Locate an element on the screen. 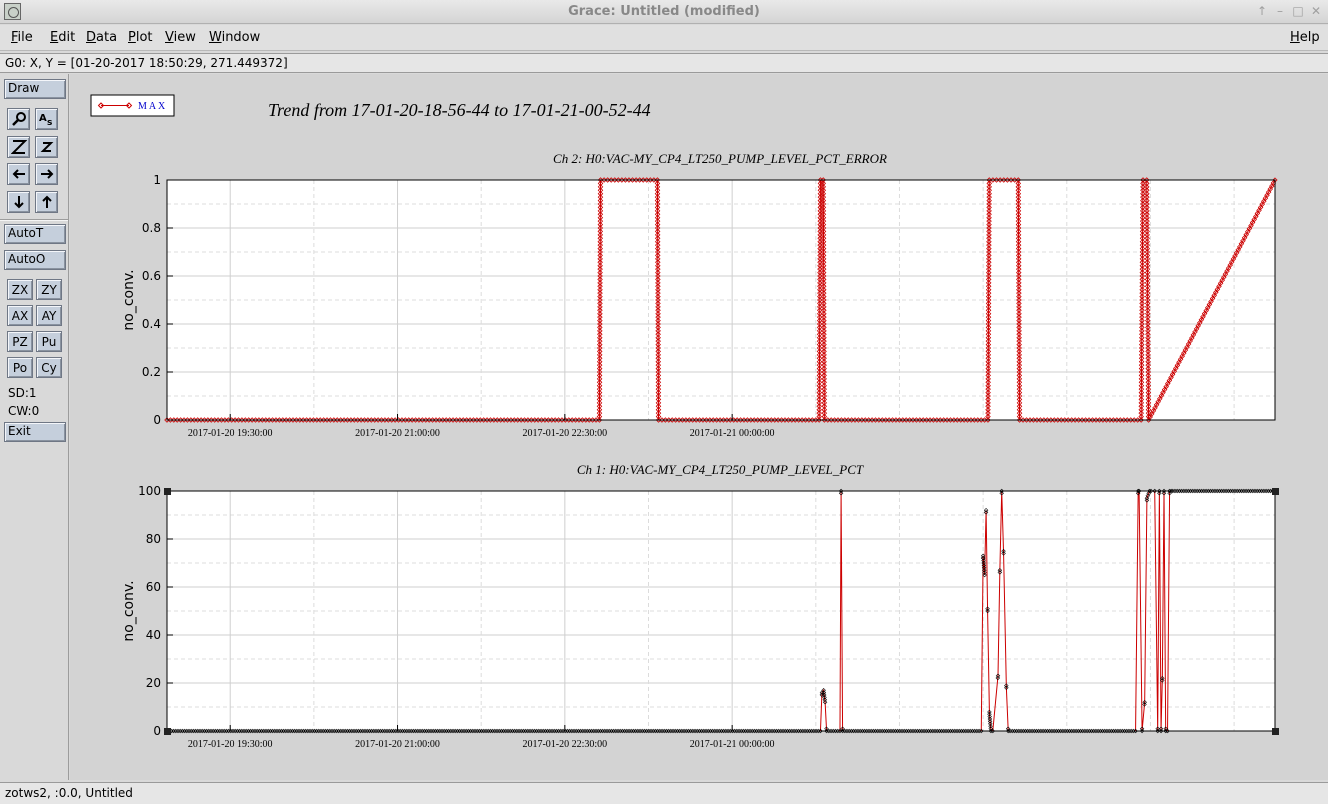 This screenshot has width=1328, height=804. menu-help: Help is located at coordinates (1305, 37).